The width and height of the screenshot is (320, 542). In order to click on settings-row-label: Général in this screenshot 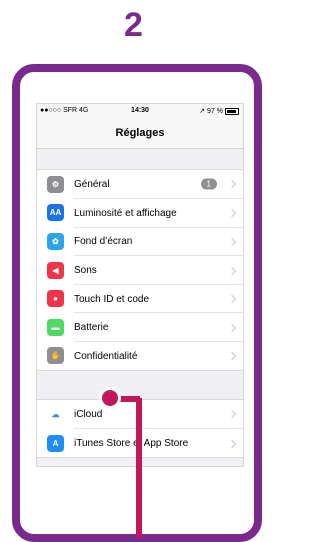, I will do `click(92, 184)`.